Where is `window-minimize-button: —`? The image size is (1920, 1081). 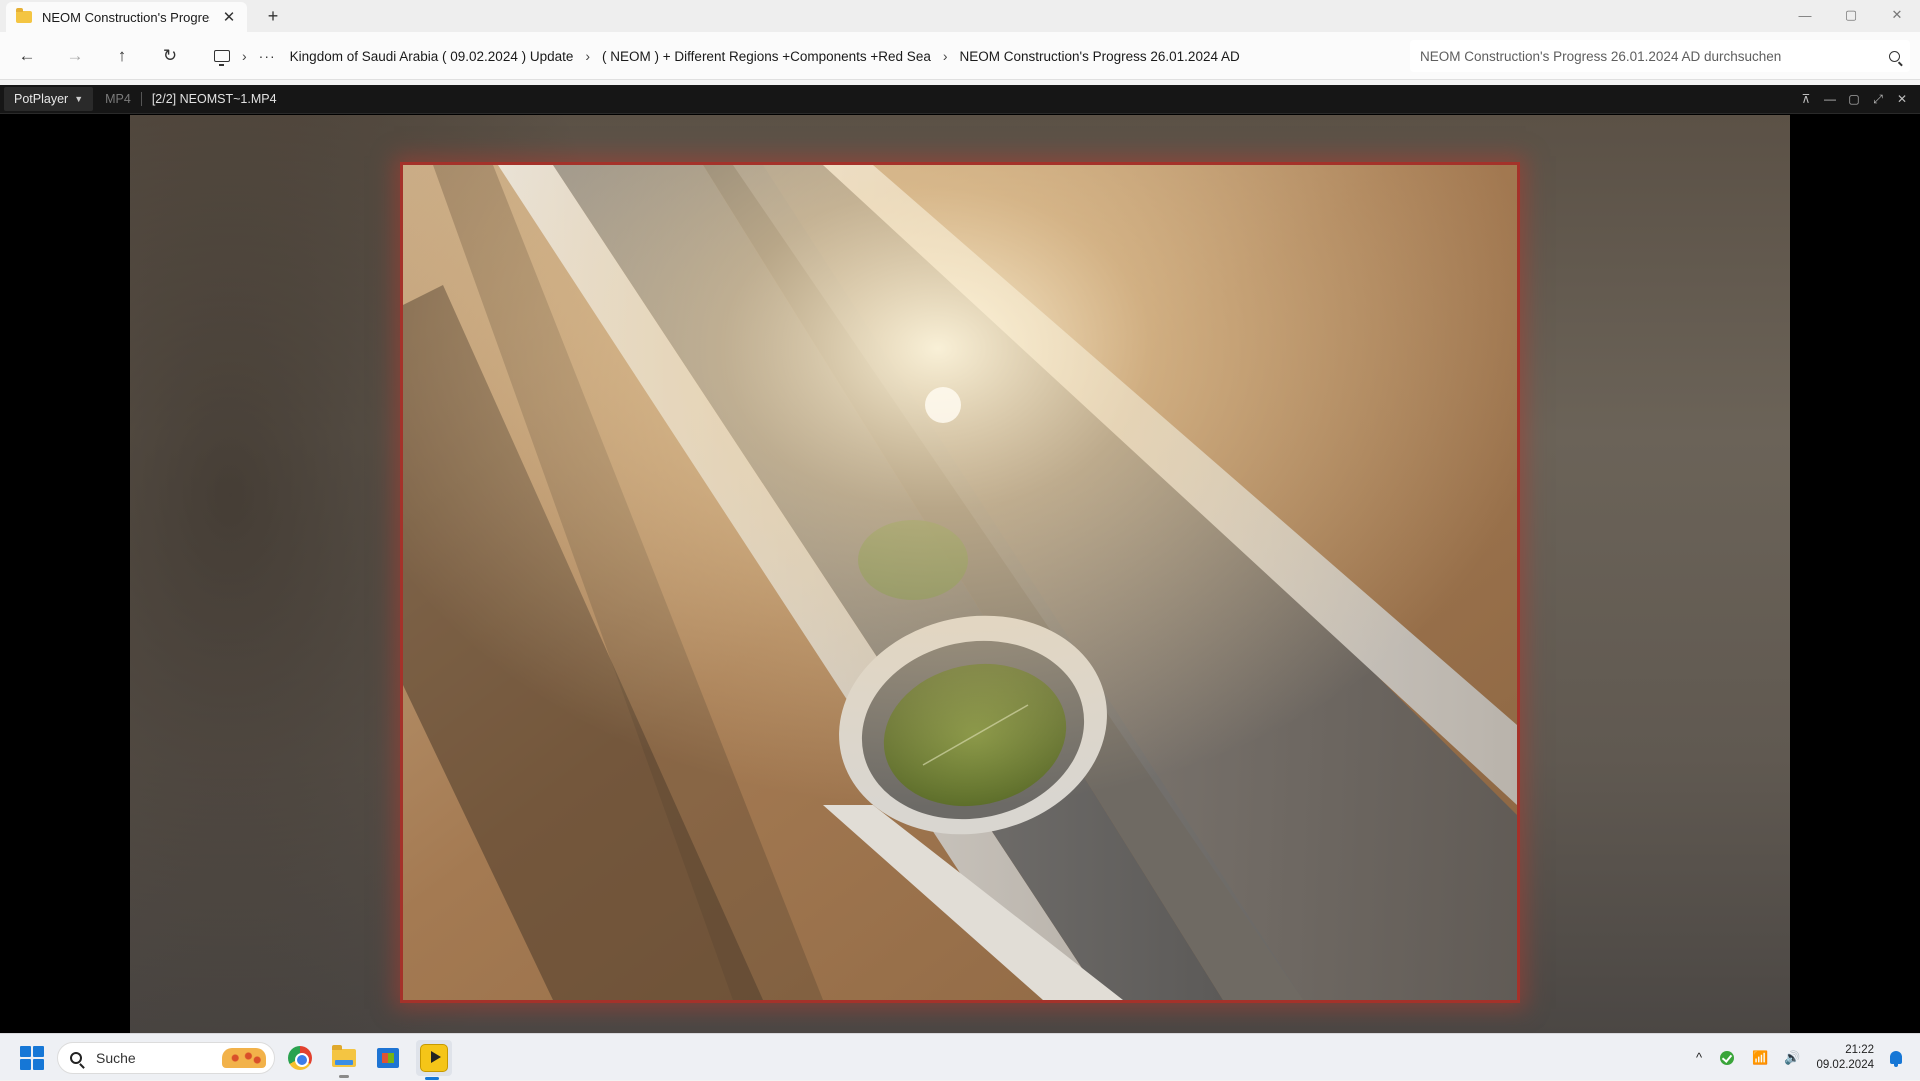 window-minimize-button: — is located at coordinates (1805, 15).